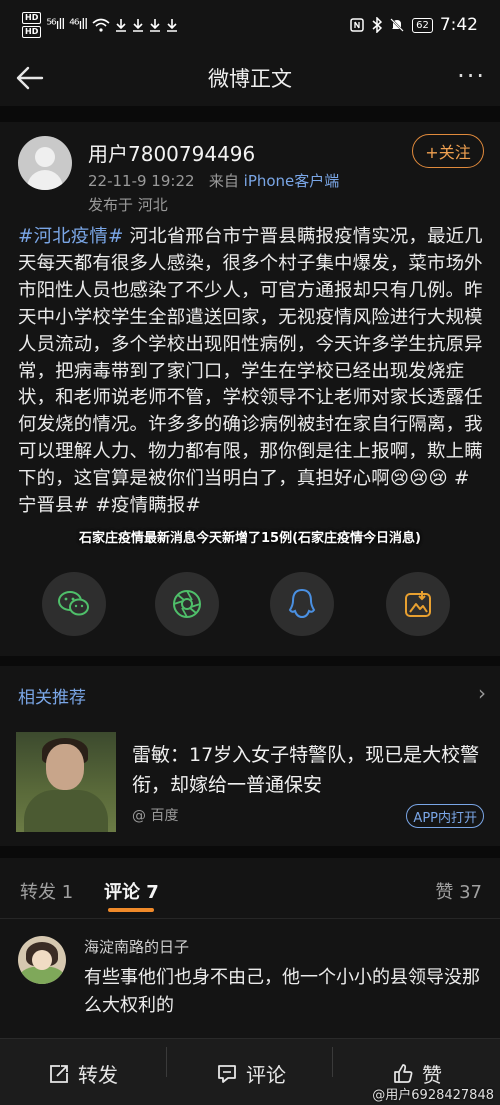 The width and height of the screenshot is (500, 1105). I want to click on moments-icon, so click(187, 604).